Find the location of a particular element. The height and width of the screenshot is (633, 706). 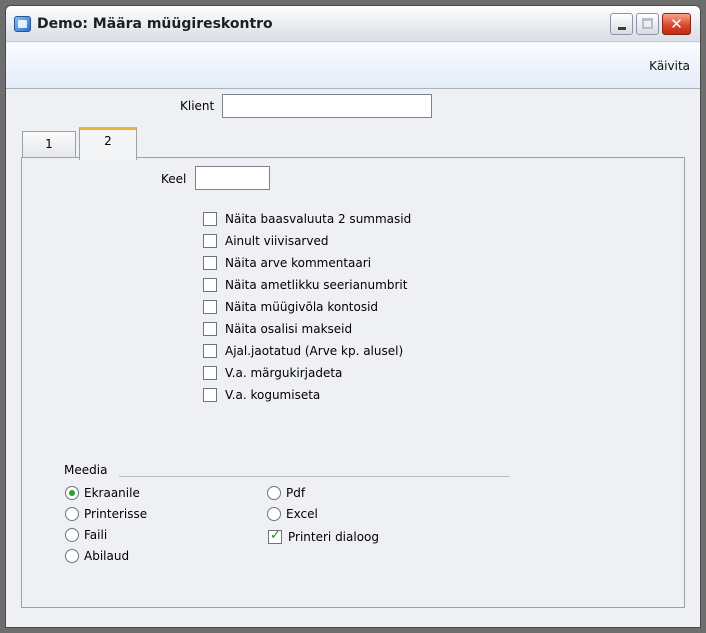

option-receivable-accounts: Näita müügivõla kontosid is located at coordinates (290, 307).